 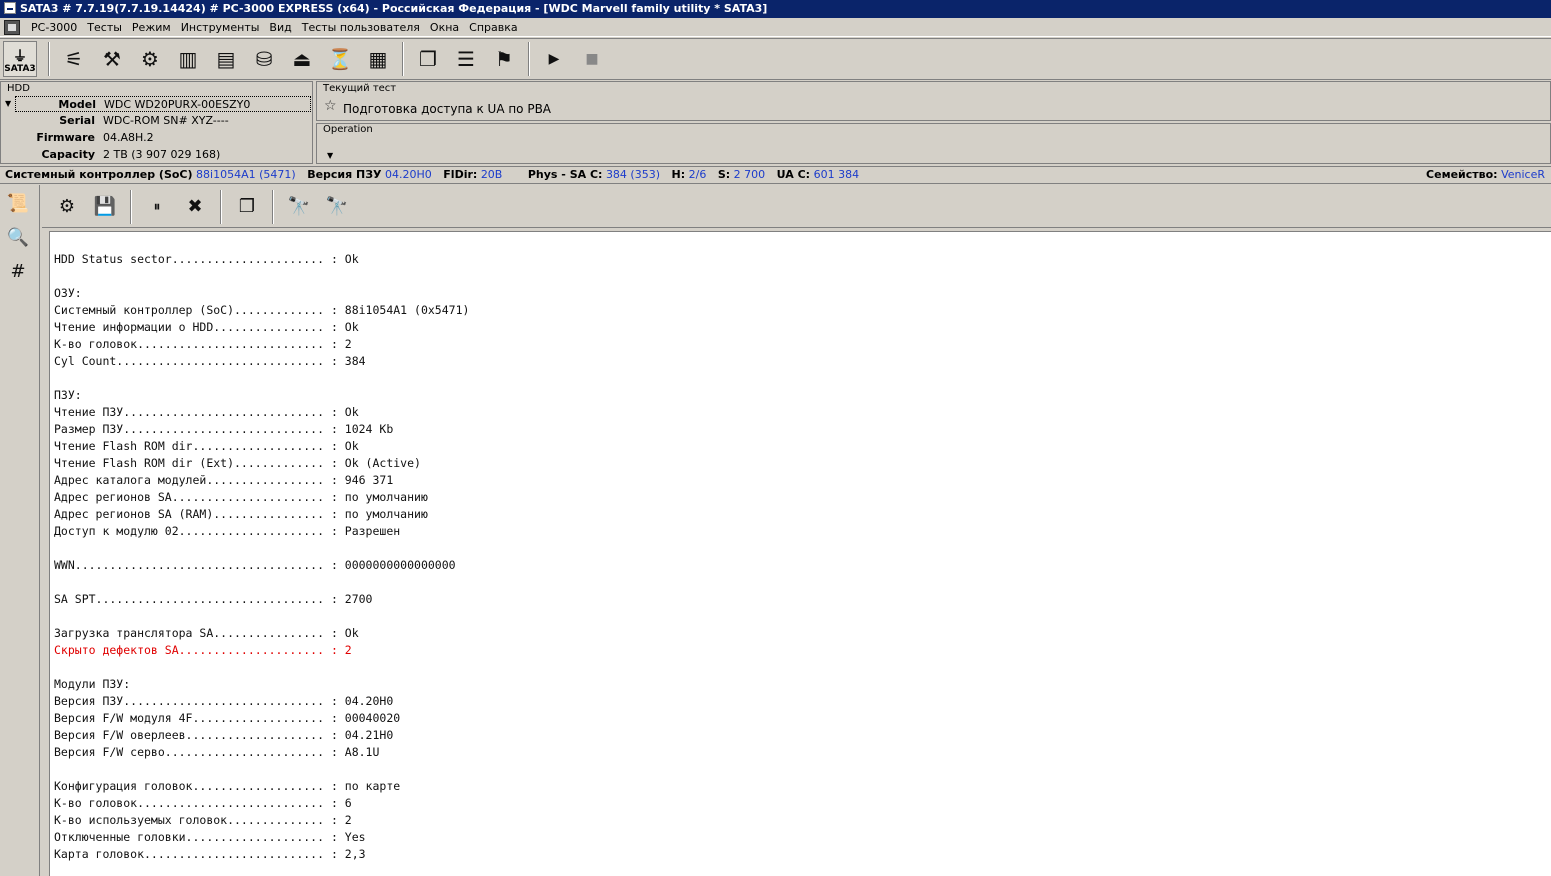 I want to click on soc-value: 88i1054A1 (5471), so click(x=246, y=174).